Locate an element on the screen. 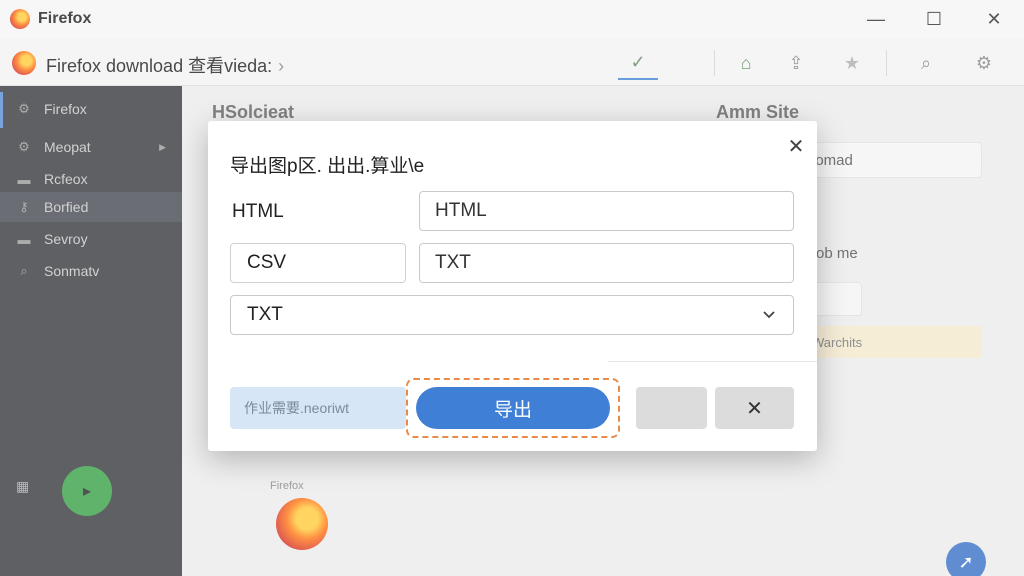 This screenshot has height=576, width=1024. secondary-button is located at coordinates (671, 408).